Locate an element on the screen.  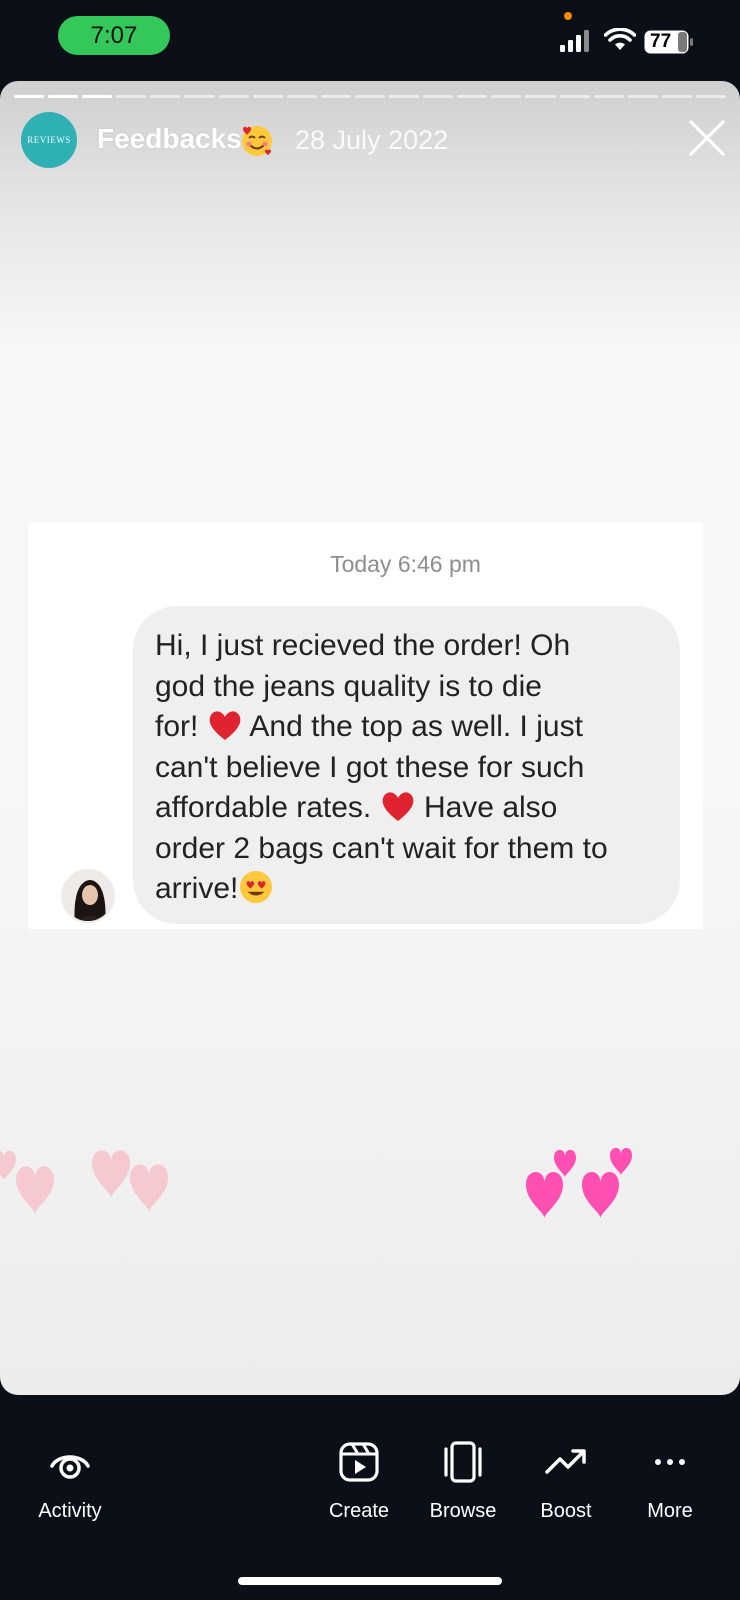
mic-indicator-dot is located at coordinates (568, 16).